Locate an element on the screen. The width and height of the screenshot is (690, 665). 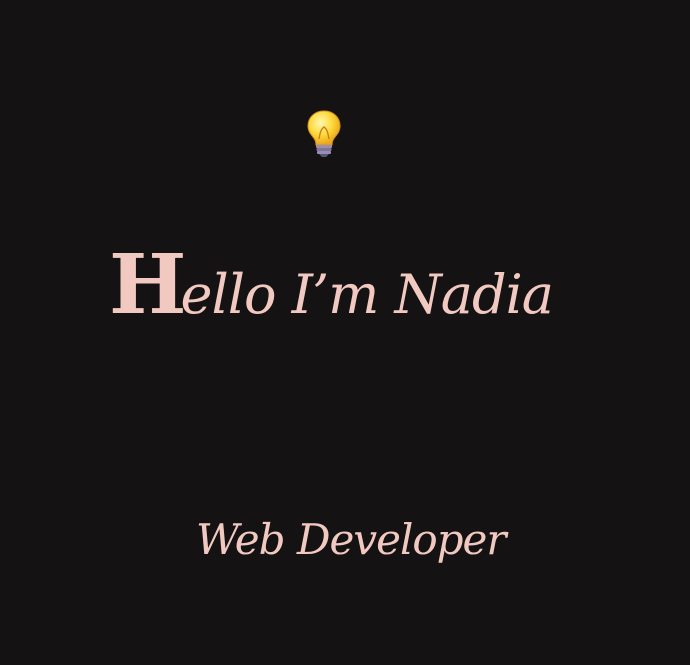
lightbulb-icon is located at coordinates (324, 134).